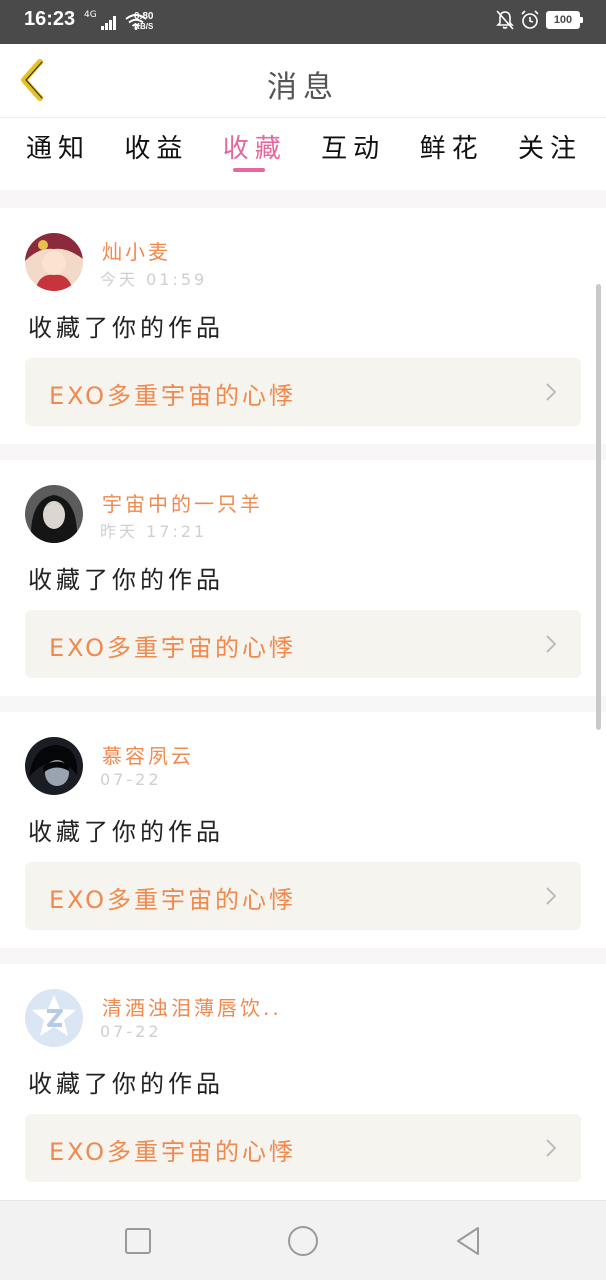  Describe the element at coordinates (144, 16) in the screenshot. I see `speed-value: 0.80` at that location.